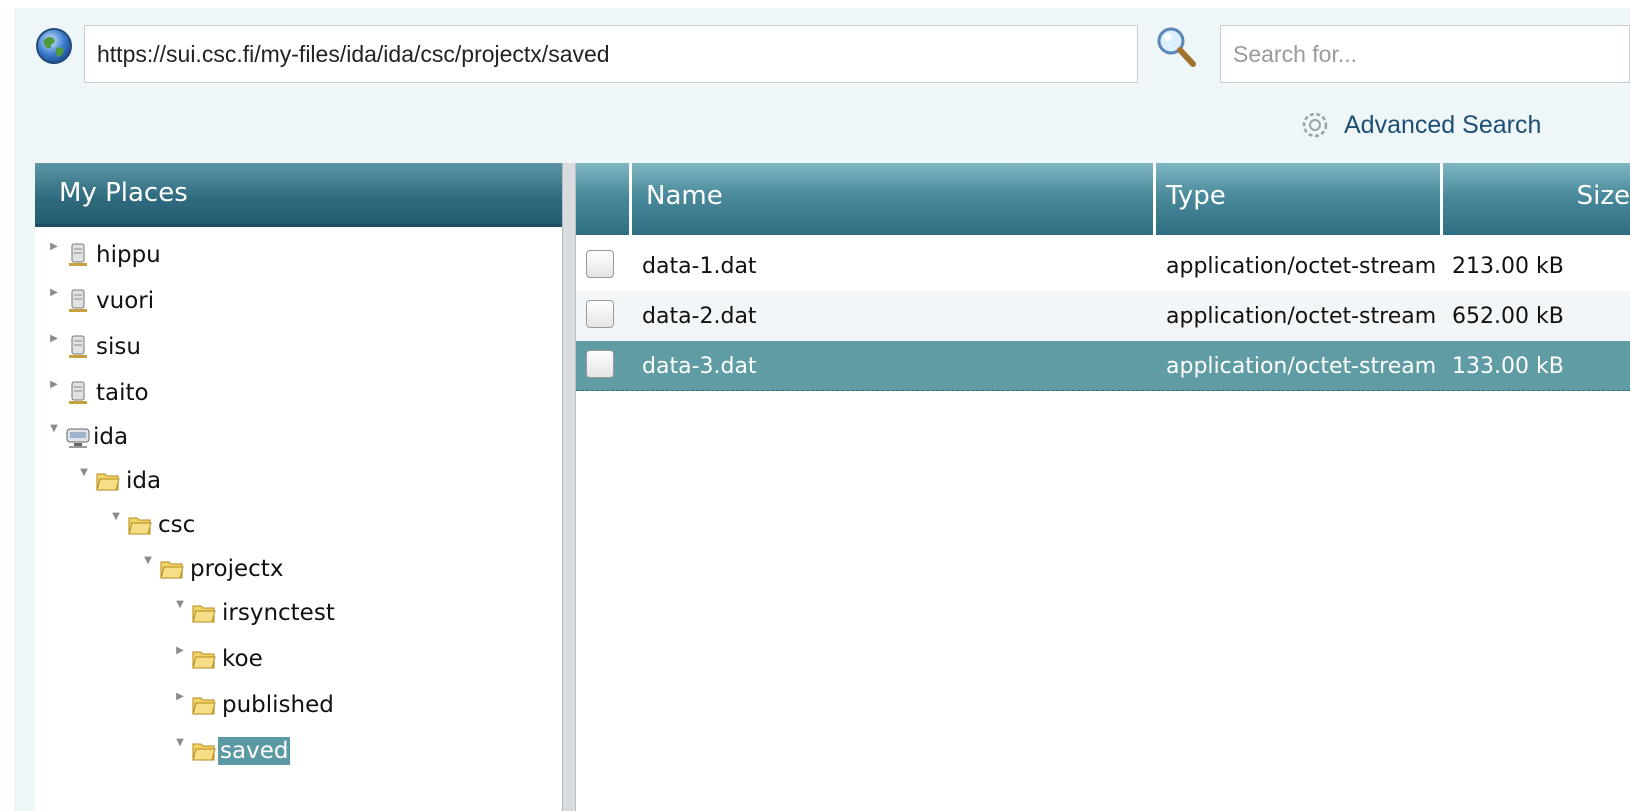  Describe the element at coordinates (125, 301) in the screenshot. I see `tree-node-label: vuori` at that location.